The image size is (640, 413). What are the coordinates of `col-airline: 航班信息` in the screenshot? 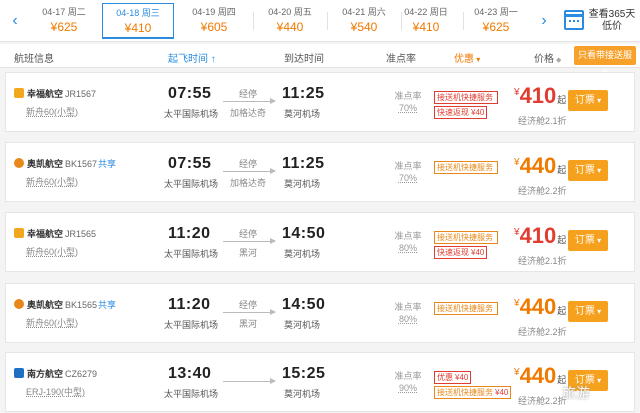 It's located at (34, 59).